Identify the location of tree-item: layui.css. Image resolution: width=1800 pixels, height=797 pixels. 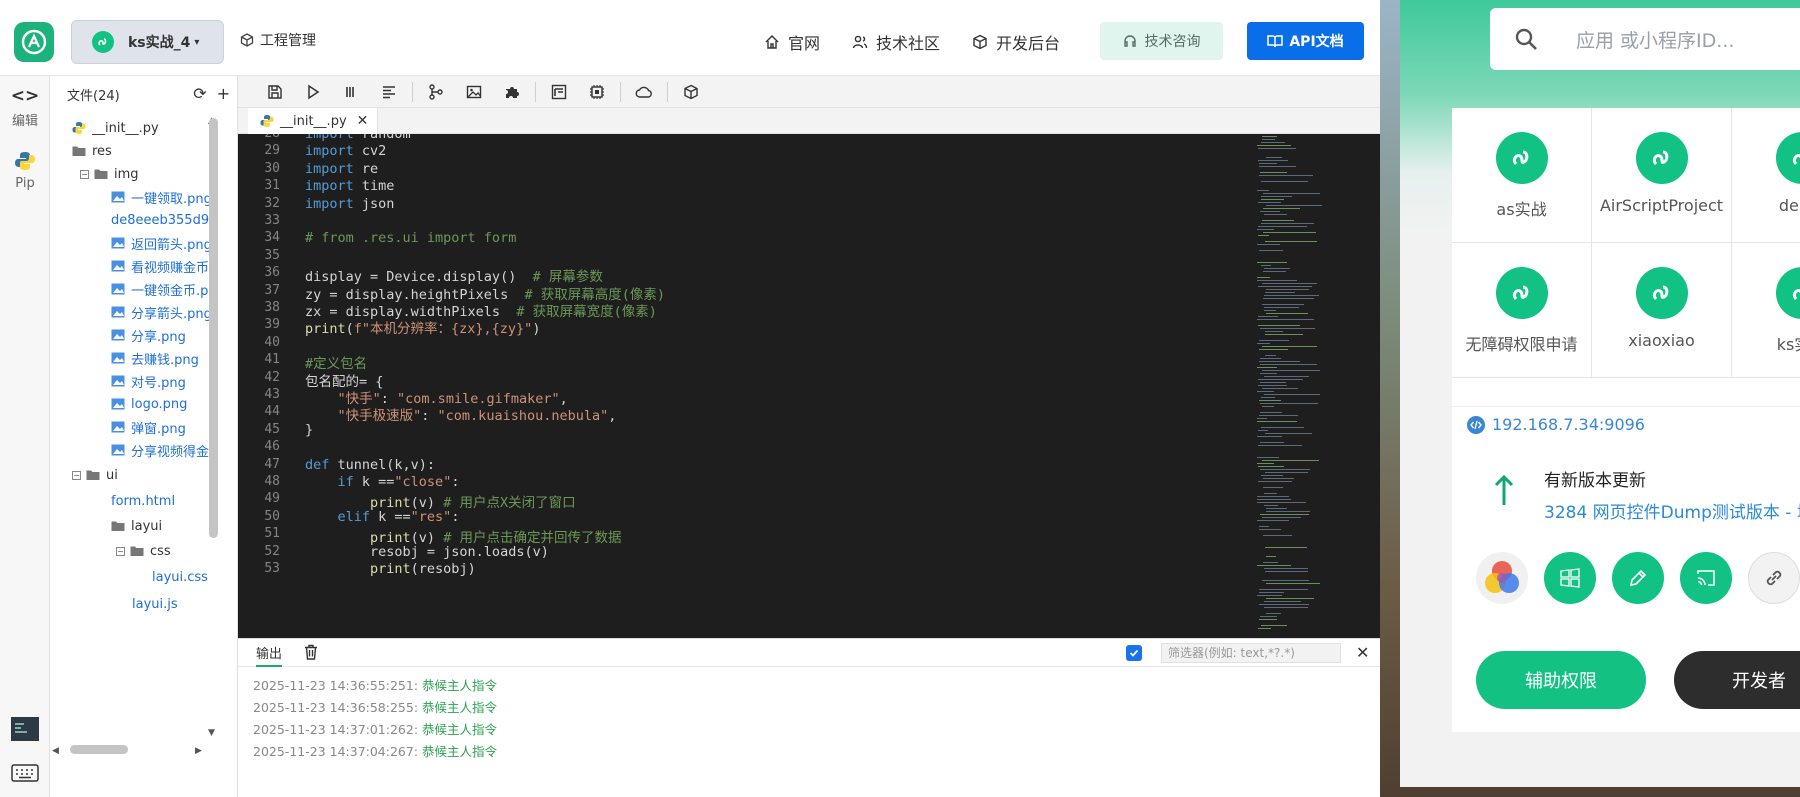
(180, 577).